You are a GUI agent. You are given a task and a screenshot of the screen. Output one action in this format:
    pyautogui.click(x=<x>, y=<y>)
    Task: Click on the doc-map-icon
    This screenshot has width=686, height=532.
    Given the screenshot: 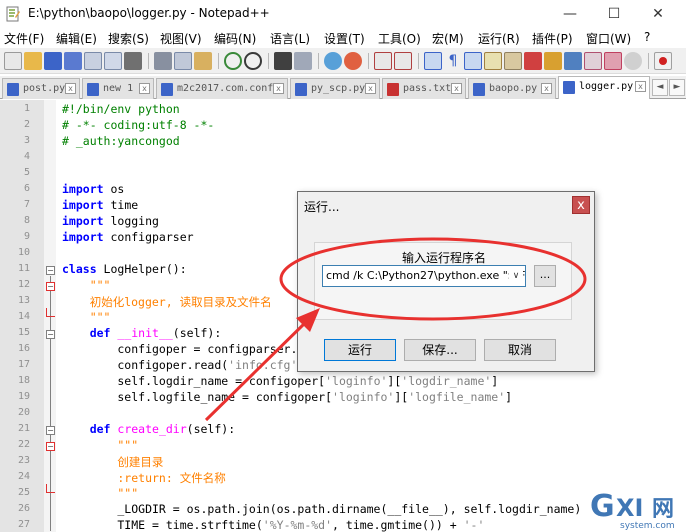 What is the action you would take?
    pyautogui.click(x=513, y=61)
    